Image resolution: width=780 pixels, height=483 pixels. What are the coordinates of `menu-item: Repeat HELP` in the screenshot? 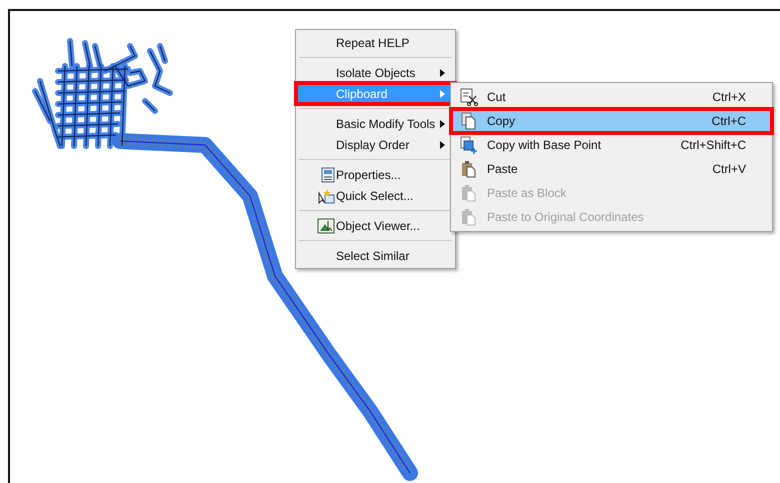 It's located at (375, 42).